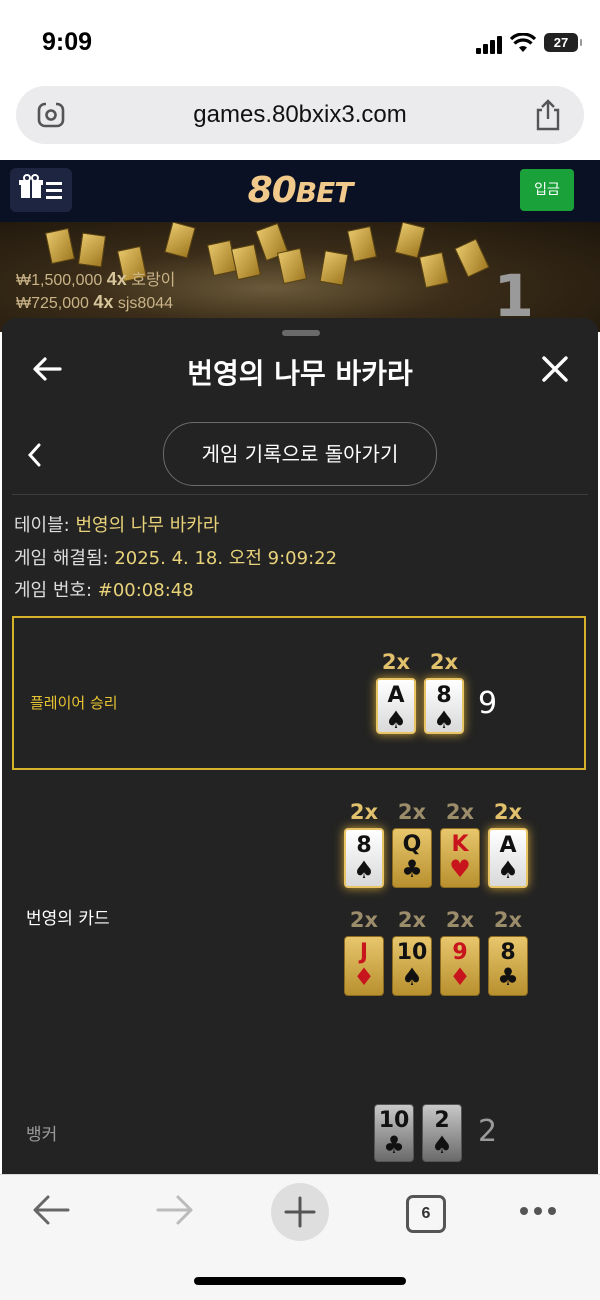 The width and height of the screenshot is (600, 1300). What do you see at coordinates (364, 952) in the screenshot?
I see `card-rank: J` at bounding box center [364, 952].